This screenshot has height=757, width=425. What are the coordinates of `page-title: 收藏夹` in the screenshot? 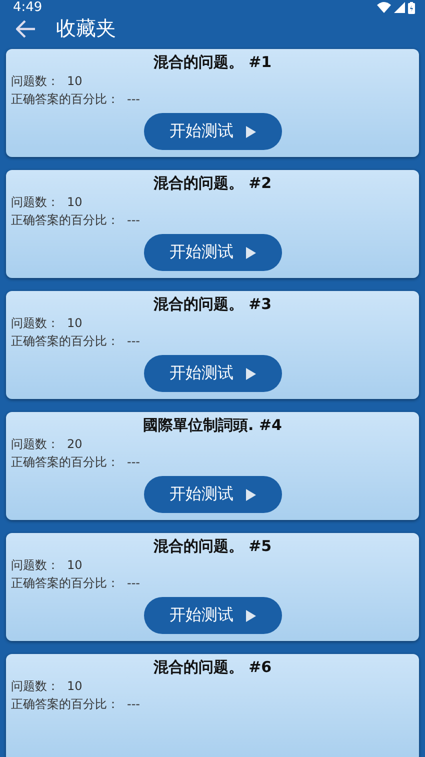 It's located at (86, 28).